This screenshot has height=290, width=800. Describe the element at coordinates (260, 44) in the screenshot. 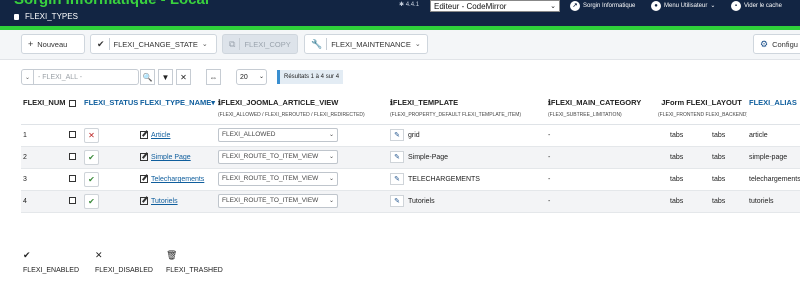

I see `copy-button: ⧉ FLEXI_COPY` at that location.